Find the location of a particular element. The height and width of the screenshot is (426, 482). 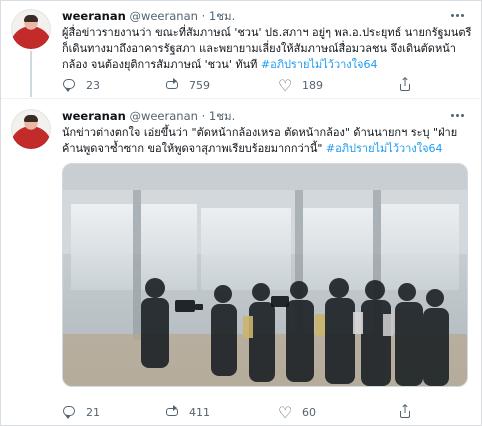

like-action: 60 is located at coordinates (297, 412).